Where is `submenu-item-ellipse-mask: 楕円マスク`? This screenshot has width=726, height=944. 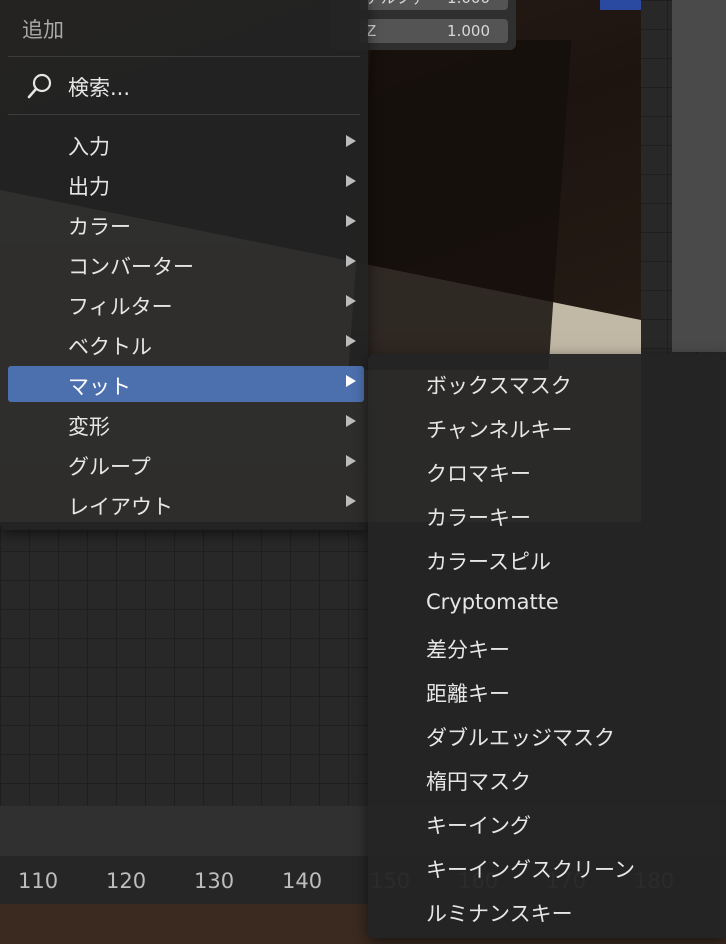
submenu-item-ellipse-mask: 楕円マスク is located at coordinates (547, 778).